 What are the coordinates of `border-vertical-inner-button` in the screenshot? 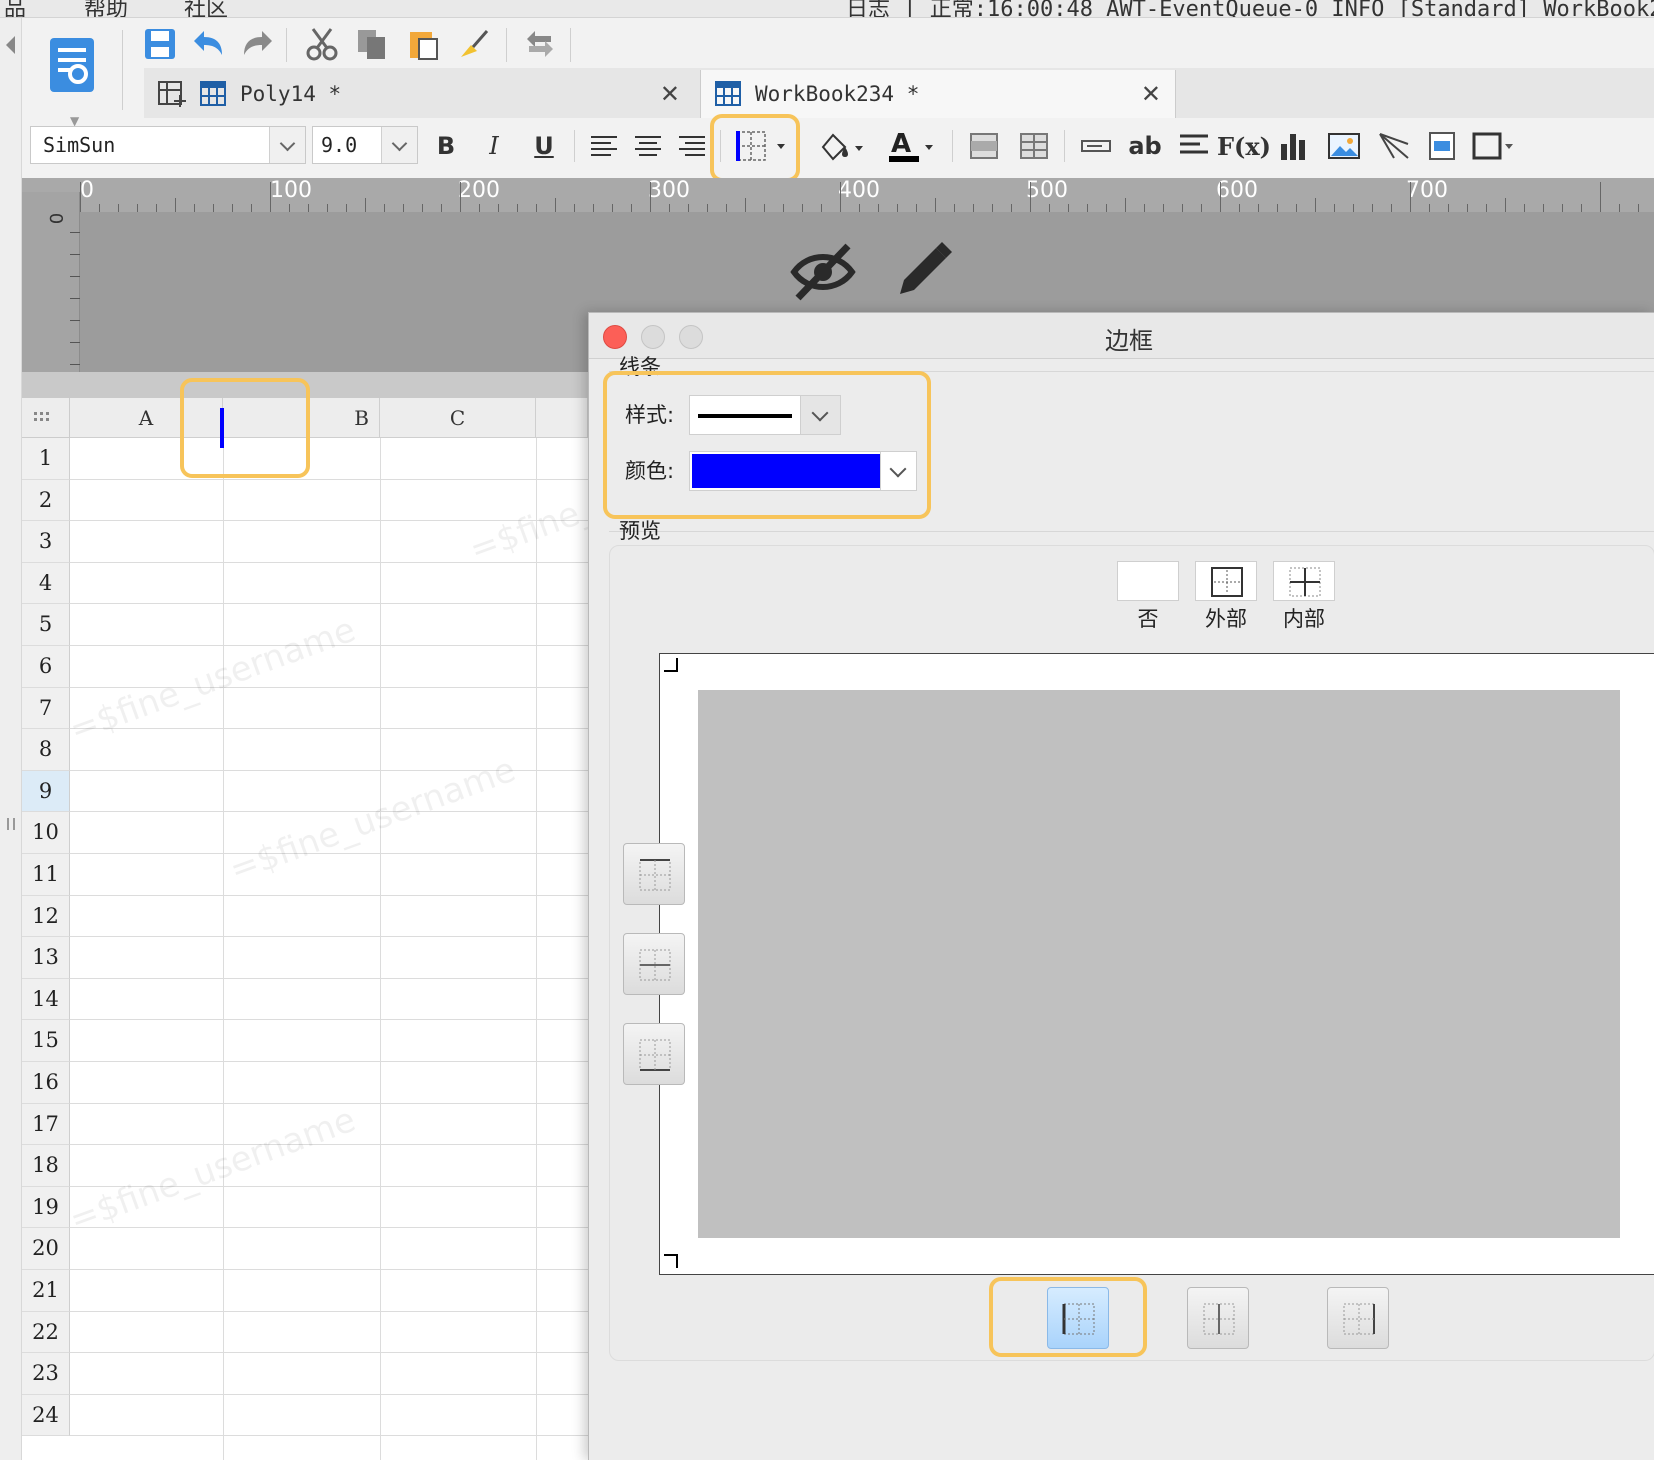 It's located at (1218, 1318).